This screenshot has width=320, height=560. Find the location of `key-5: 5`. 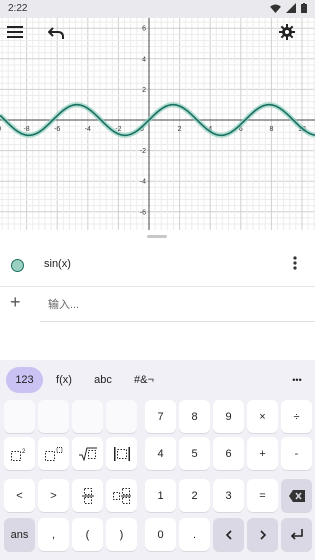

key-5: 5 is located at coordinates (194, 453).